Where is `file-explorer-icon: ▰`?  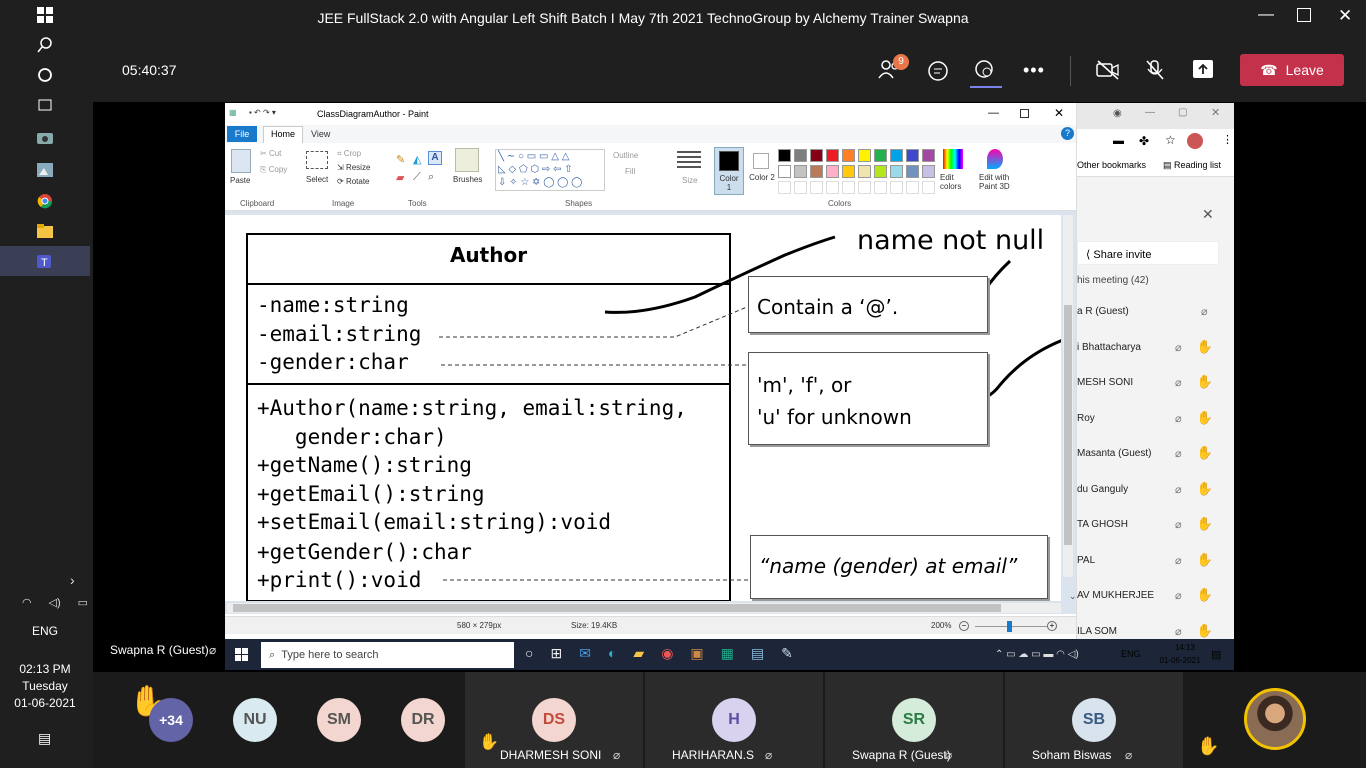
file-explorer-icon: ▰ is located at coordinates (638, 655).